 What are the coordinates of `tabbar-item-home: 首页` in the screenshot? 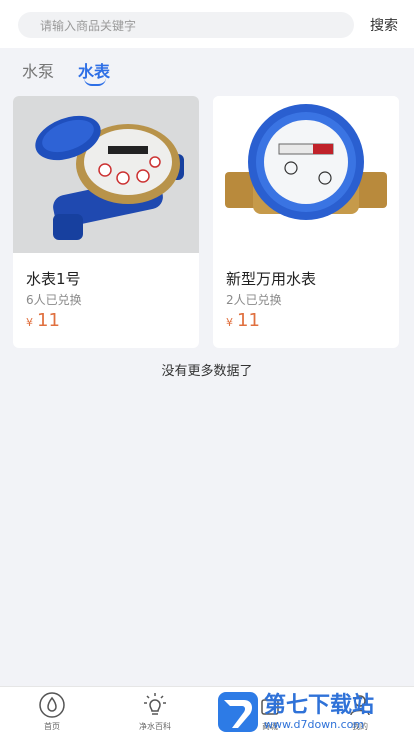 It's located at (52, 713).